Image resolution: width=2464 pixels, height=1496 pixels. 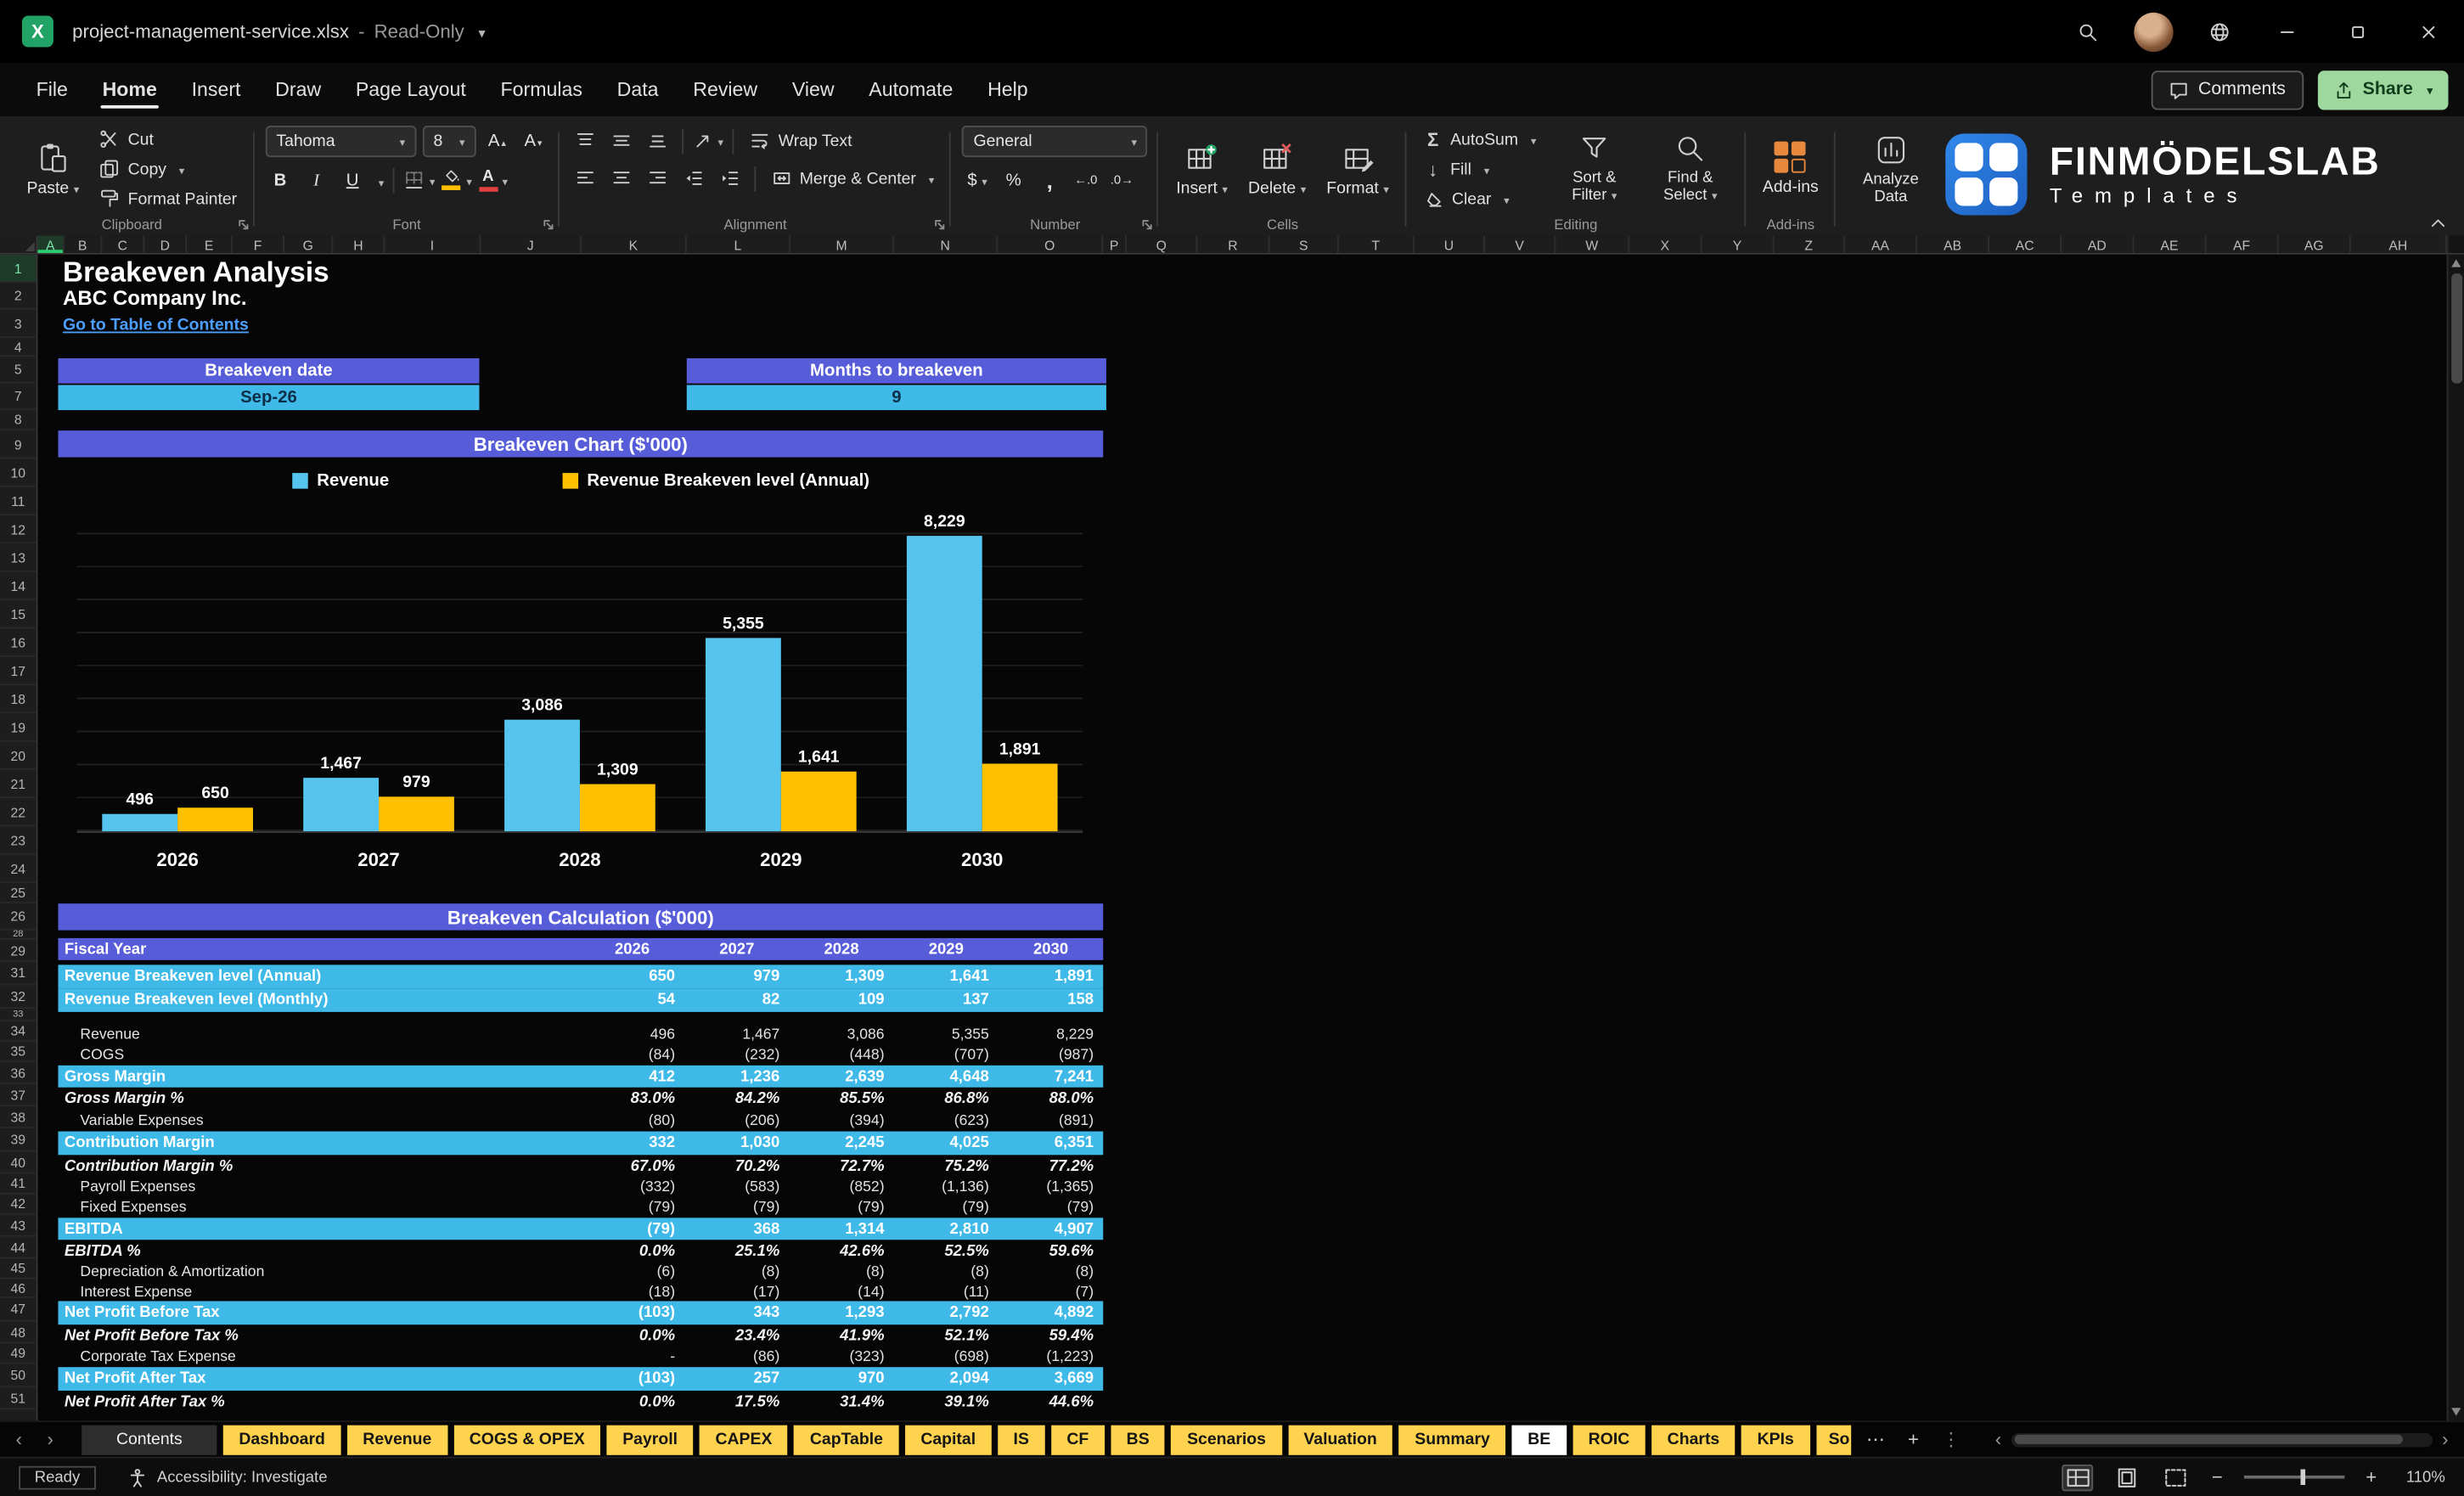 What do you see at coordinates (1051, 1271) in the screenshot?
I see `cell-depreciation-amortization-2030: (8)` at bounding box center [1051, 1271].